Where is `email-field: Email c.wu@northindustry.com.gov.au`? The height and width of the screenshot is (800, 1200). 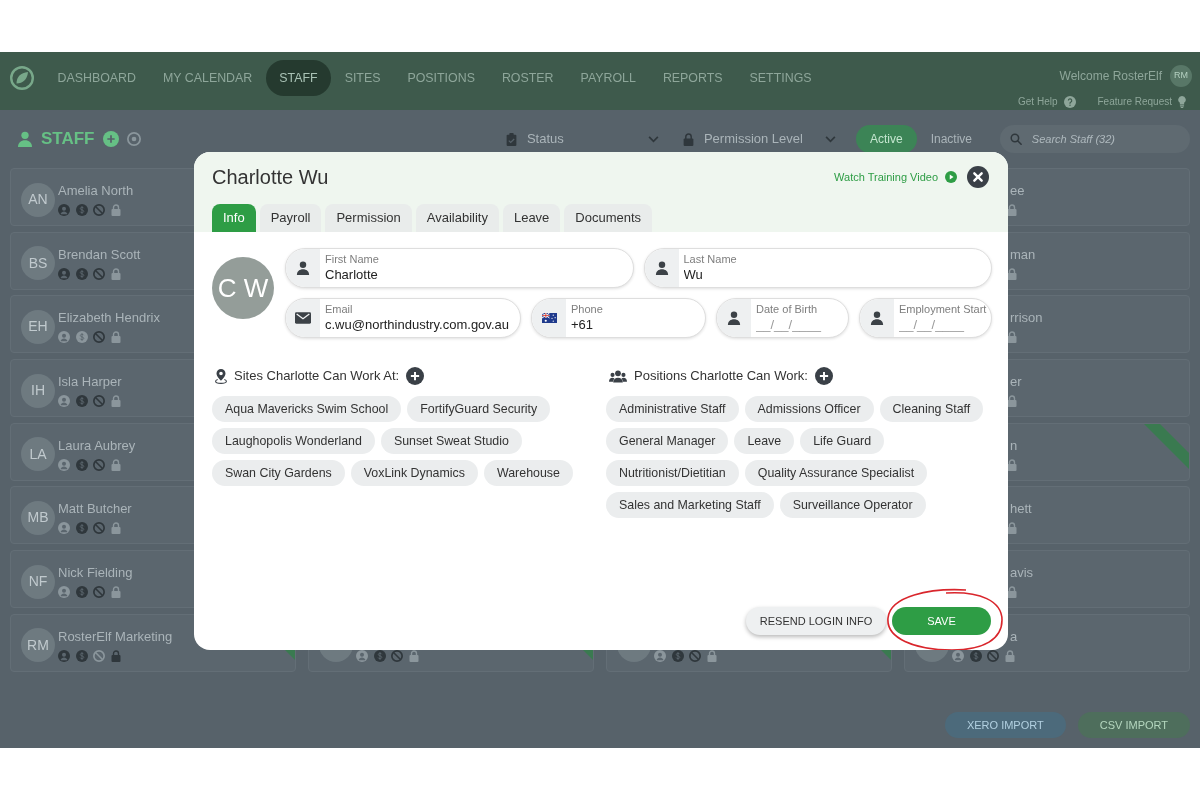
email-field: Email c.wu@northindustry.com.gov.au is located at coordinates (403, 318).